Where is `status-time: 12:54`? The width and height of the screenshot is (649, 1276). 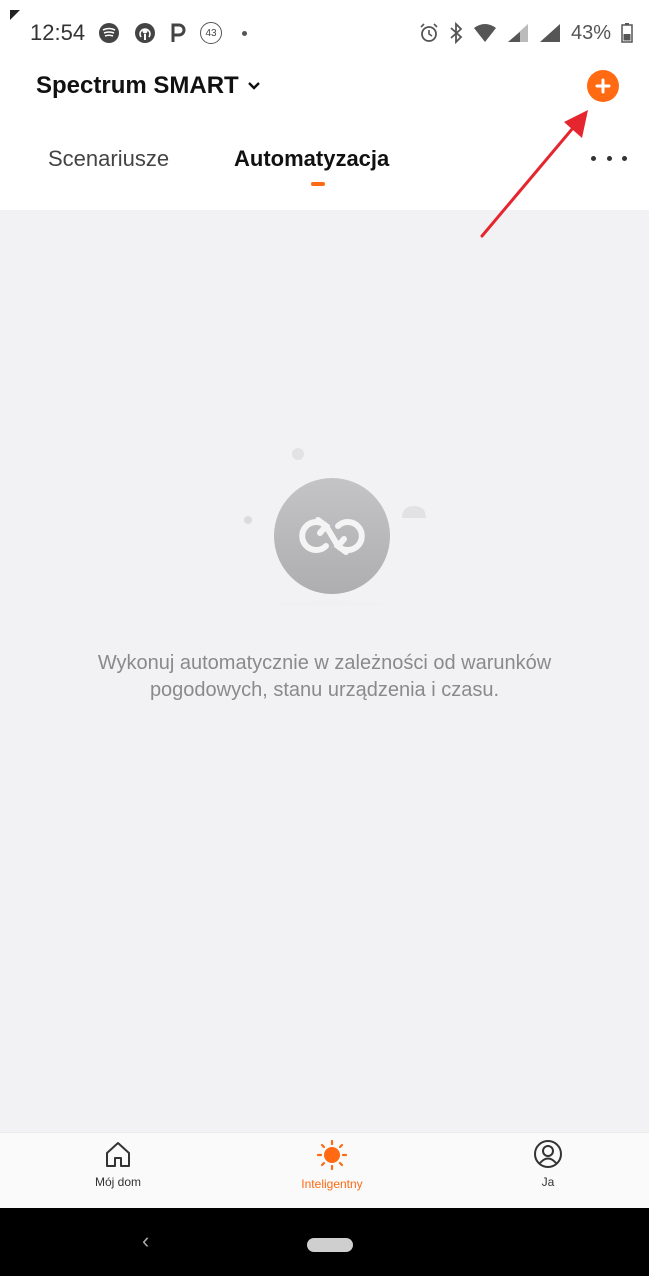
status-time: 12:54 is located at coordinates (58, 32).